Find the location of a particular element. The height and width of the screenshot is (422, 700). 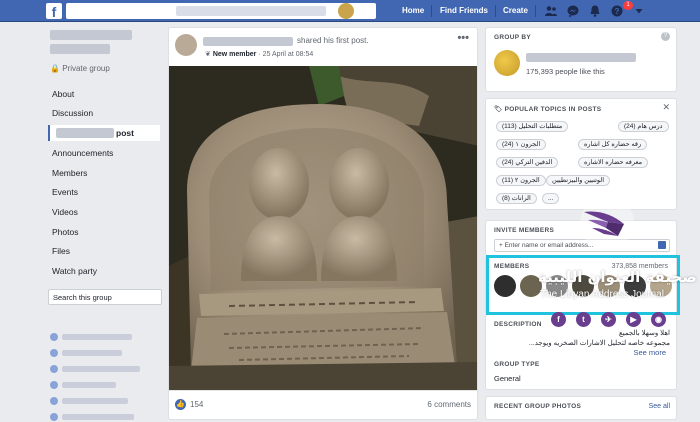

post-date: 25 April at 08:54 is located at coordinates (288, 54).